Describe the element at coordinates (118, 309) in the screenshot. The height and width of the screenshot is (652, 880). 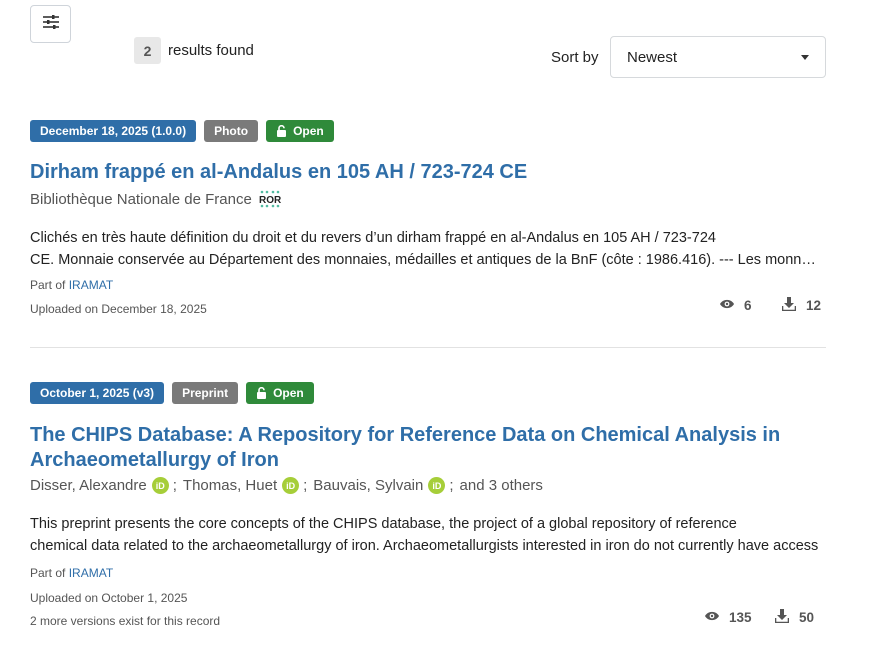
I see `uploaded-date: Uploaded on December 18, 2025` at that location.